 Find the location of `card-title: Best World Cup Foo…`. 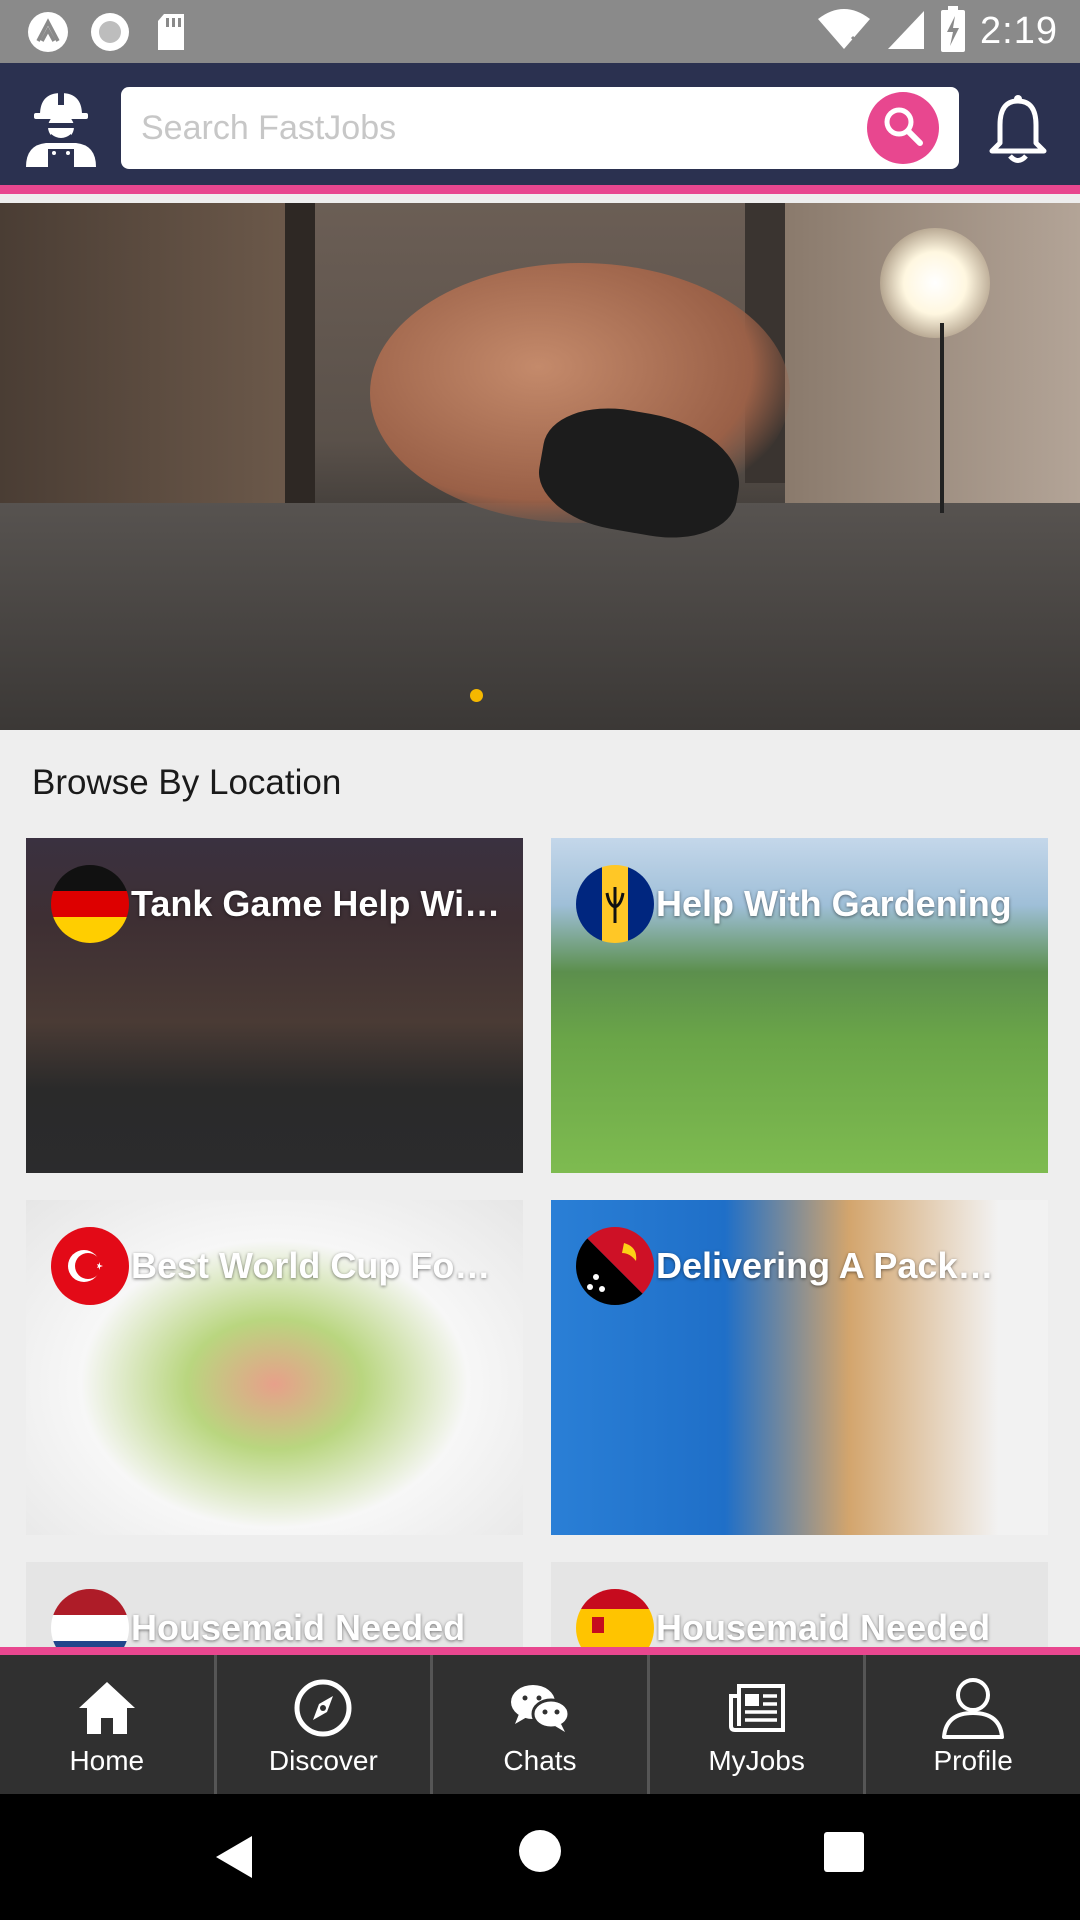

card-title: Best World Cup Foo… is located at coordinates (316, 1265).